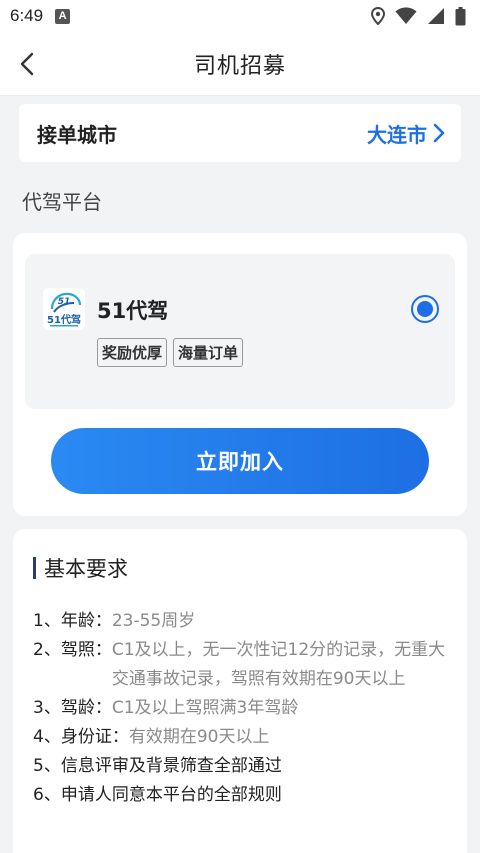 The image size is (480, 853). What do you see at coordinates (153, 621) in the screenshot?
I see `requirement-value: 23-55周岁` at bounding box center [153, 621].